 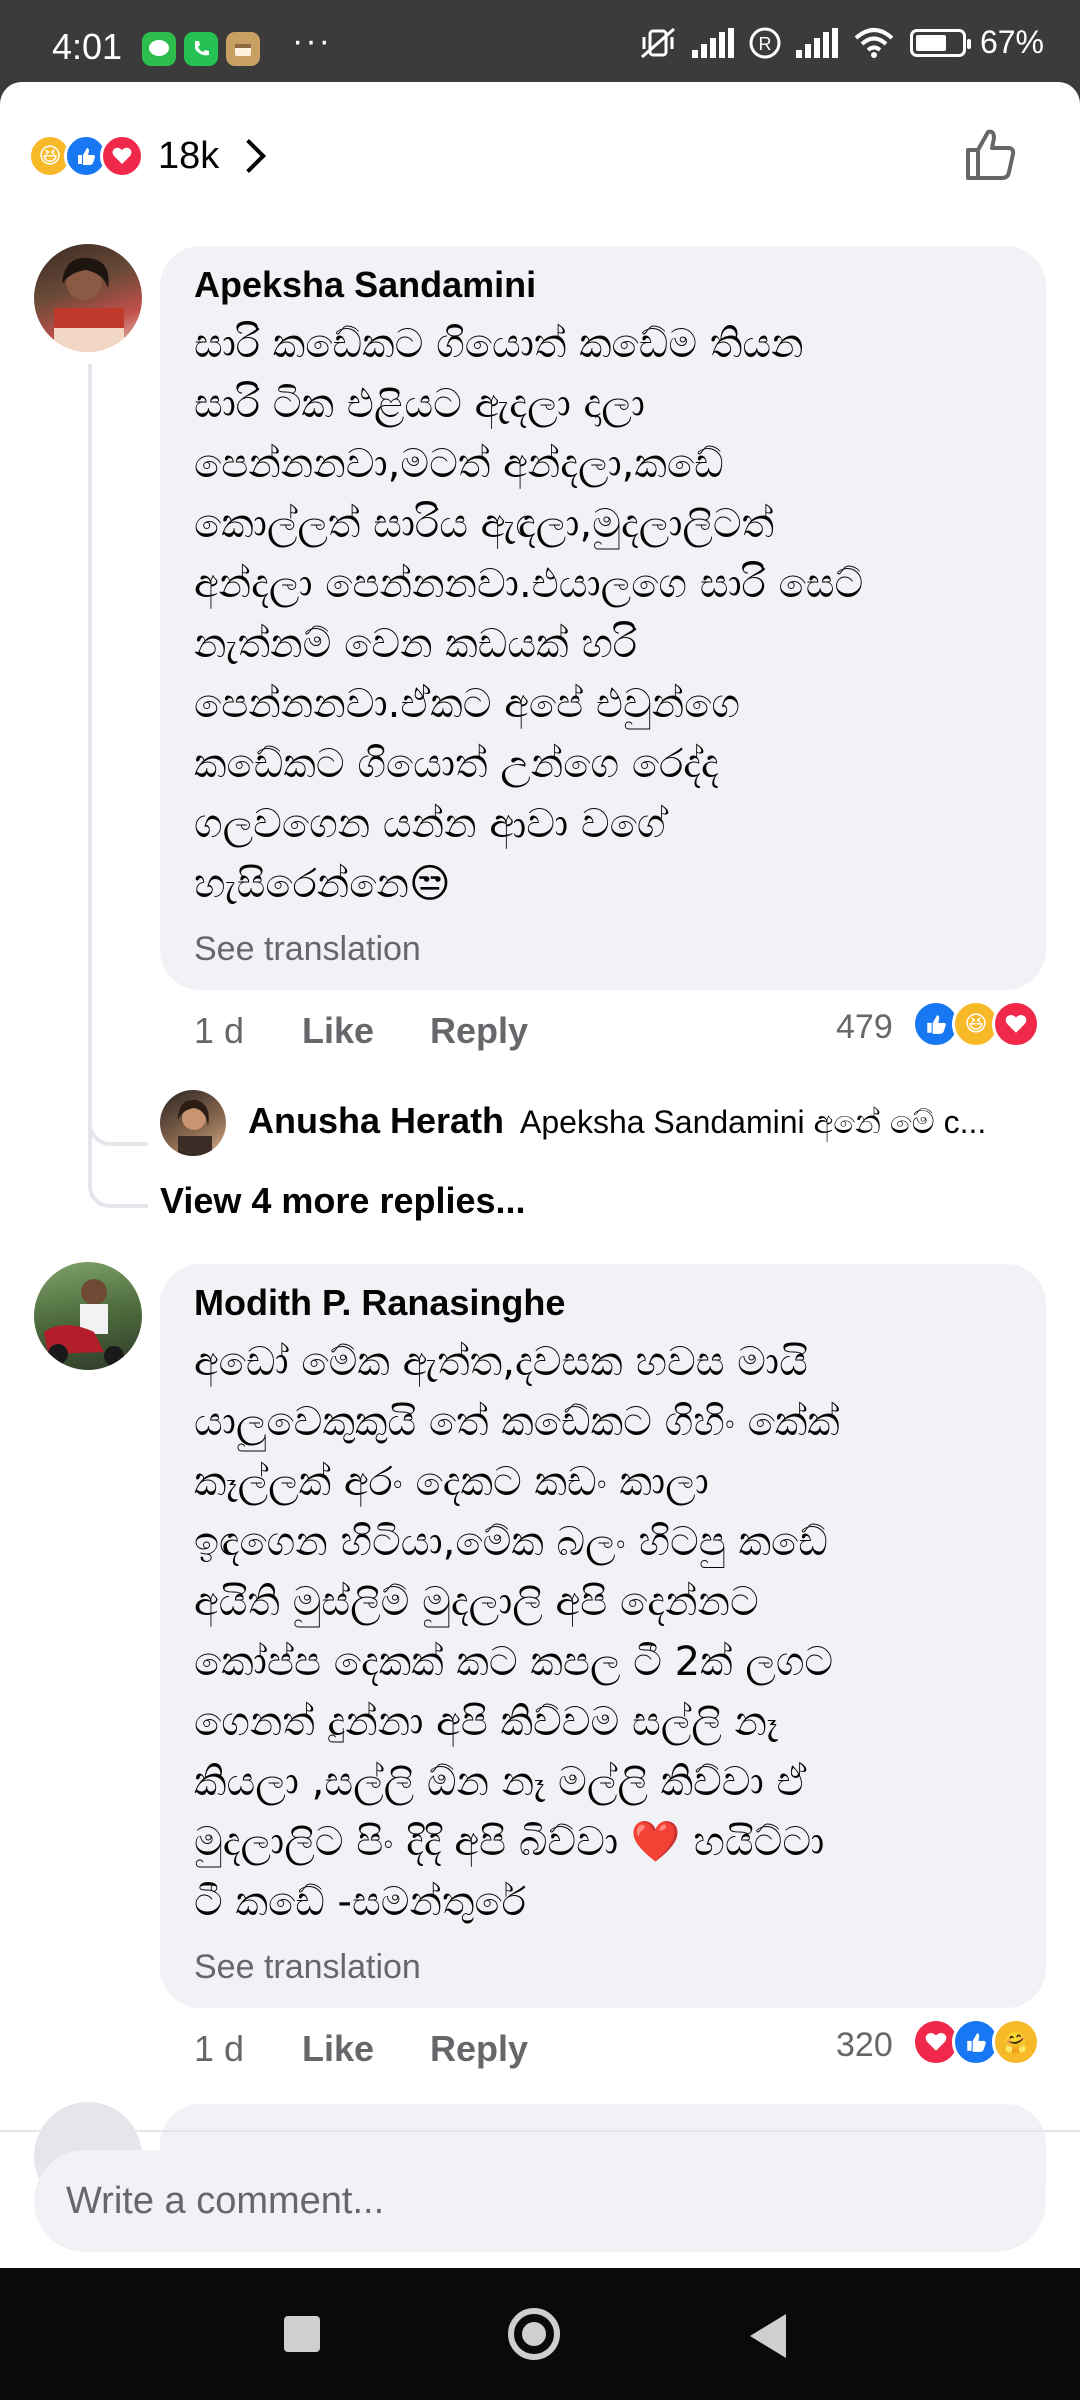 I want to click on reply-author: Anusha Herath, so click(x=376, y=1121).